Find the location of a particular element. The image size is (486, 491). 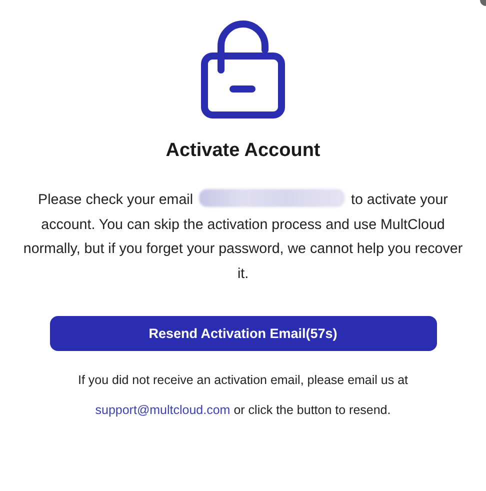

resend-email-button: Resend Activation Email(57s) is located at coordinates (243, 333).